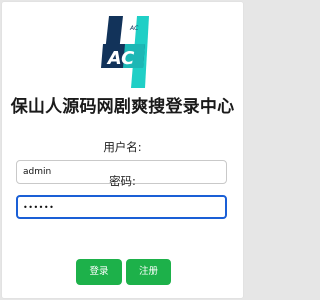 The image size is (320, 300). What do you see at coordinates (120, 58) in the screenshot?
I see `logo-text: AC` at bounding box center [120, 58].